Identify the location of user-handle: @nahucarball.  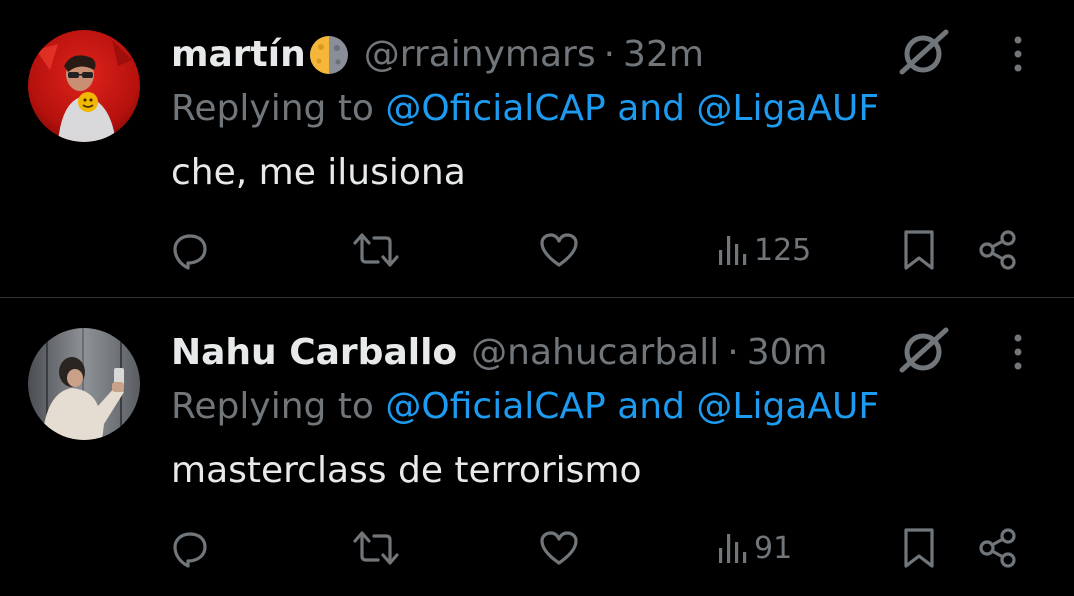
(595, 353).